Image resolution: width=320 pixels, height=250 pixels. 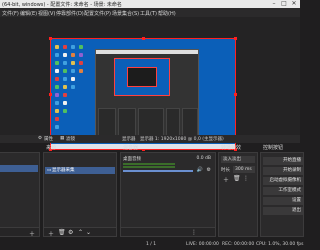 What do you see at coordinates (147, 52) in the screenshot?
I see `captured-window-titlebar` at bounding box center [147, 52].